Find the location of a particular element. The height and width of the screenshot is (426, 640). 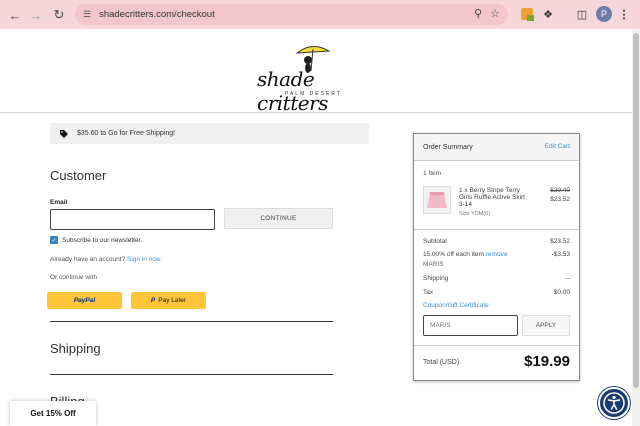

discount-code: MARIS is located at coordinates (433, 264).